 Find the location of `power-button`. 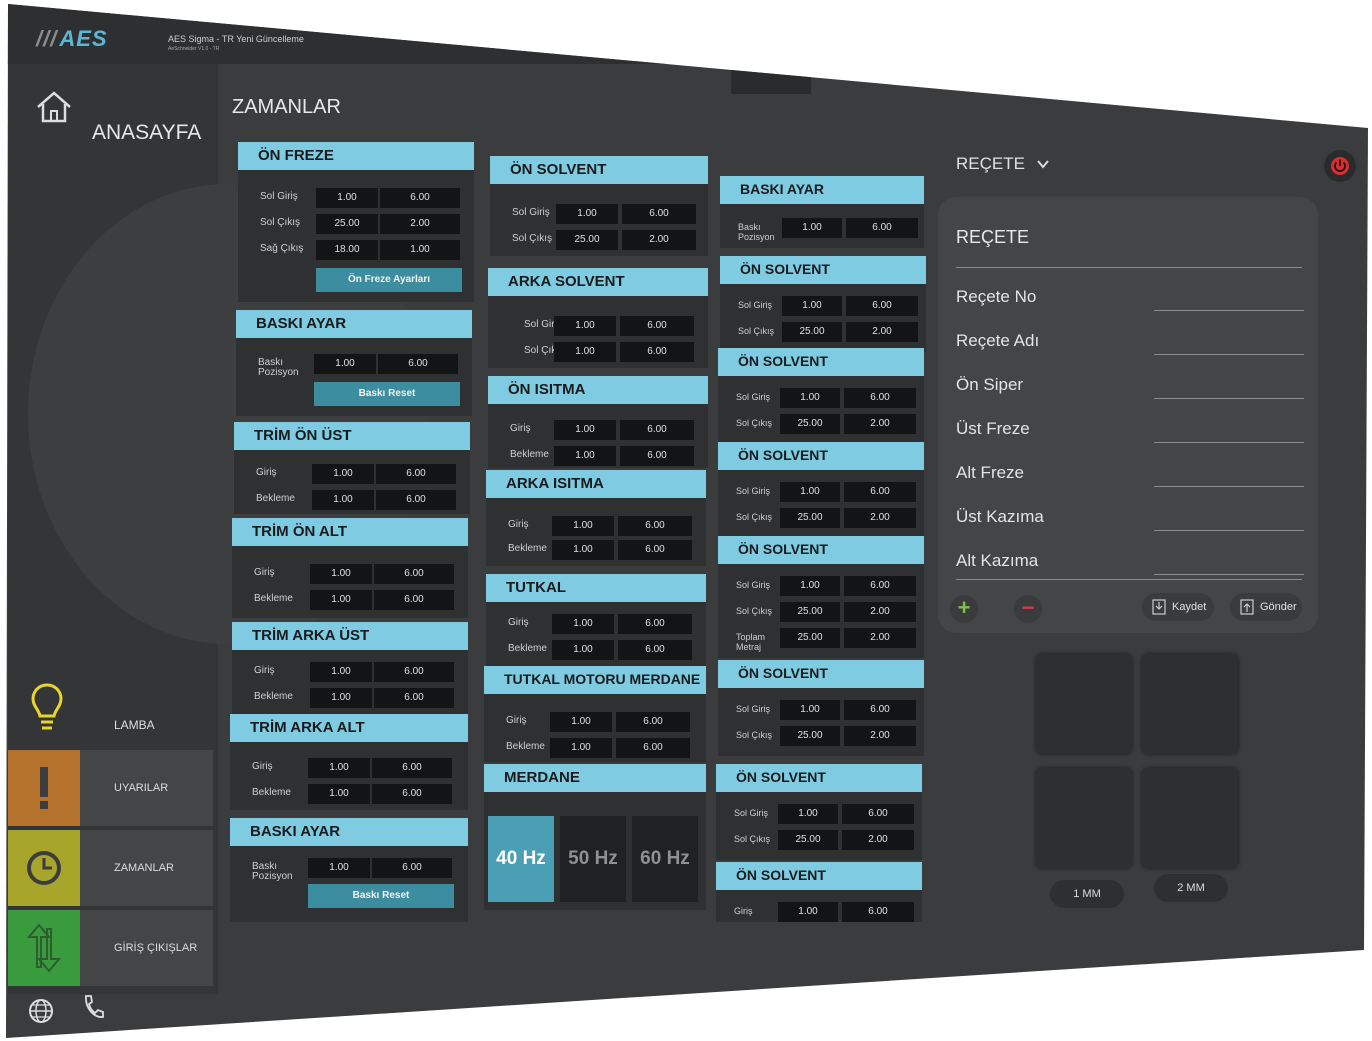

power-button is located at coordinates (1340, 166).